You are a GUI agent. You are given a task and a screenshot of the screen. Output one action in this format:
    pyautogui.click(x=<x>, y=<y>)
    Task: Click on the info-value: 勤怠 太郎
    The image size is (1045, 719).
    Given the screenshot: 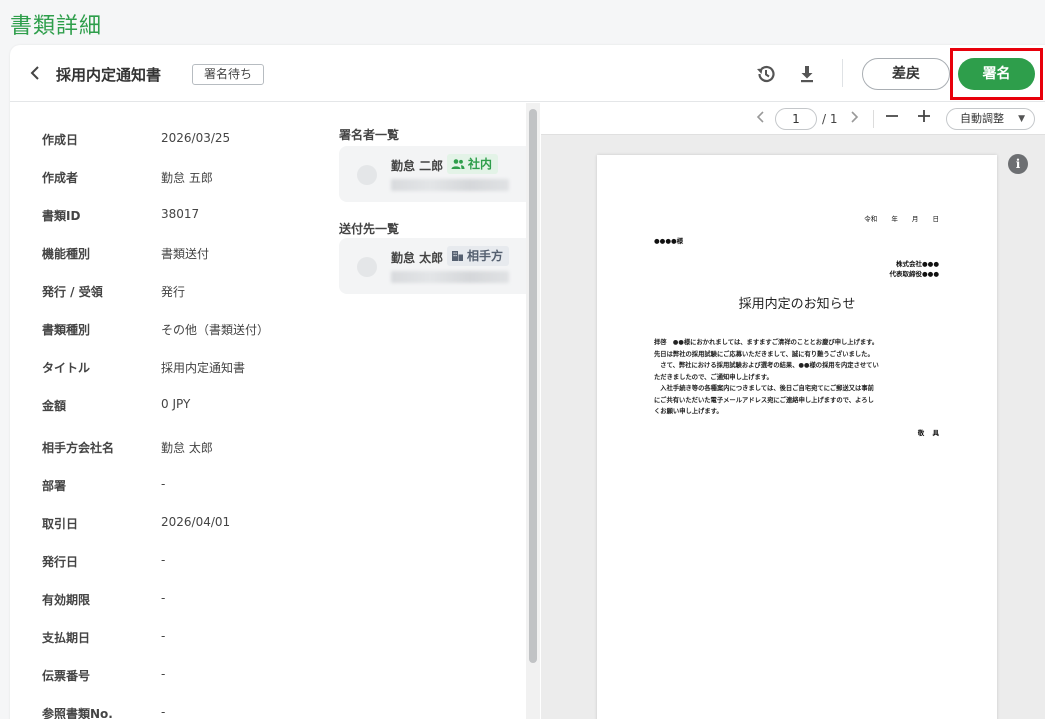 What is the action you would take?
    pyautogui.click(x=187, y=448)
    